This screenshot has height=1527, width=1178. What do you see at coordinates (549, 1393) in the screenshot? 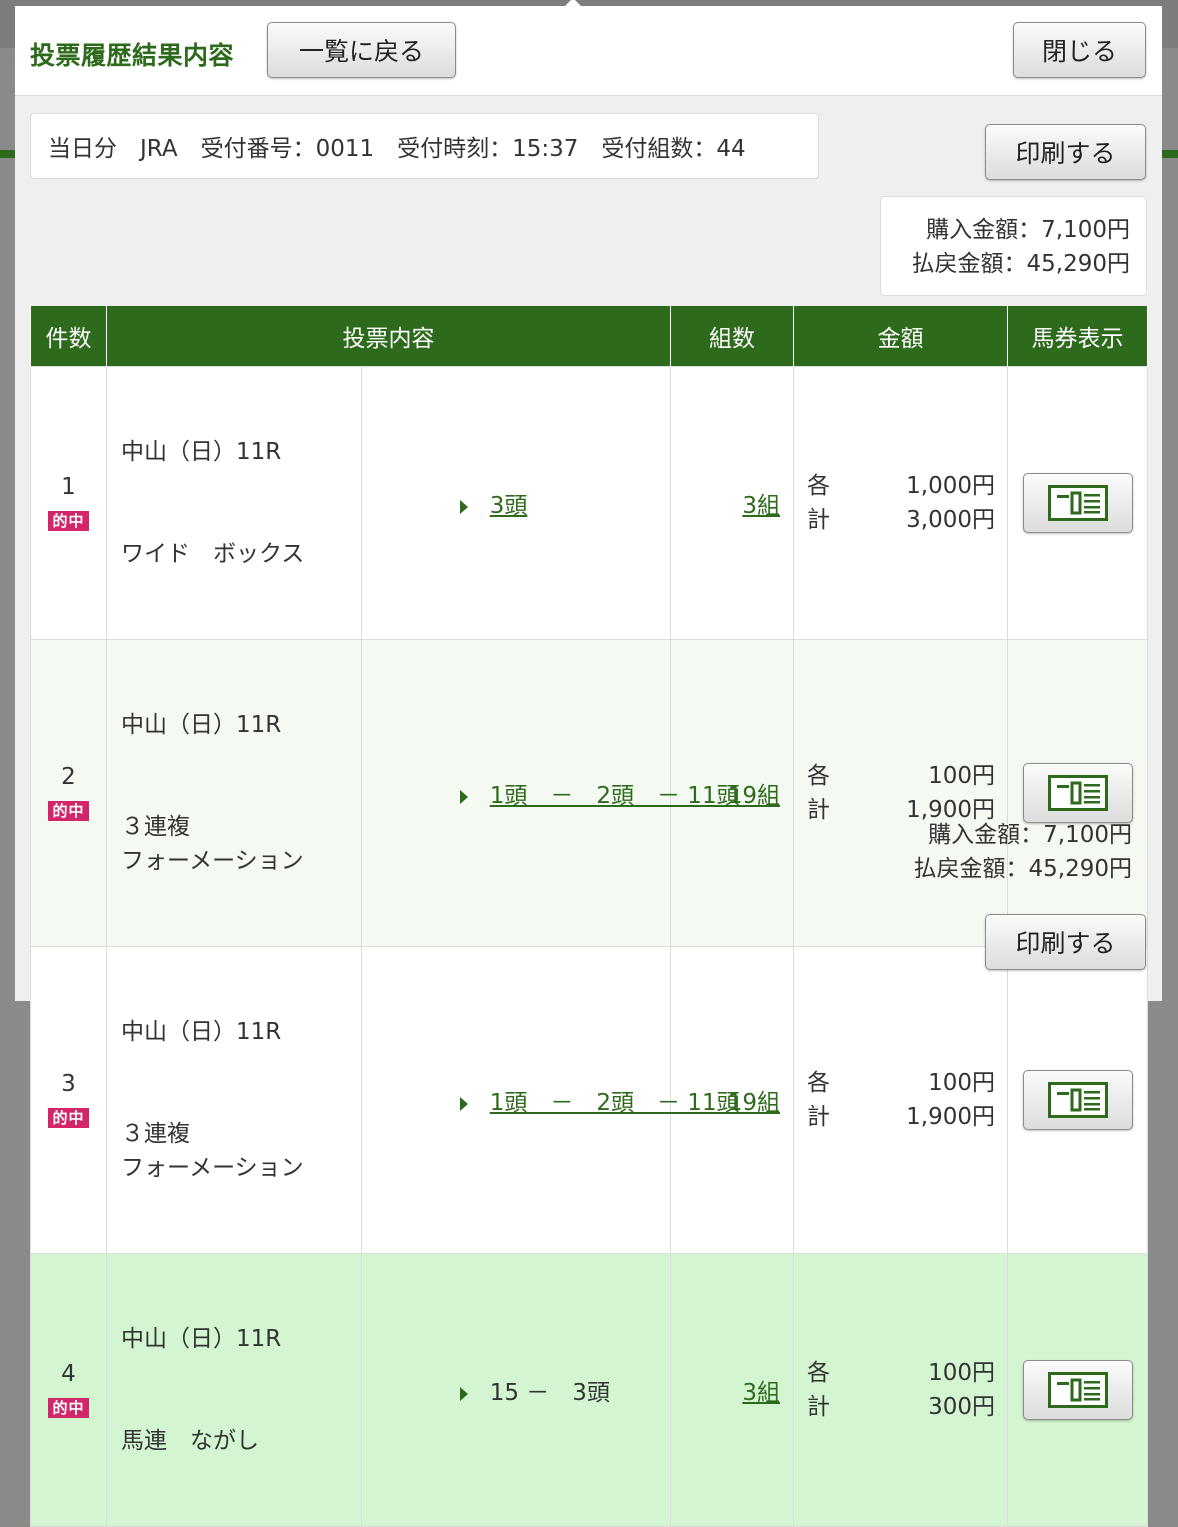
I see `selection-text: 15 － 3頭` at bounding box center [549, 1393].